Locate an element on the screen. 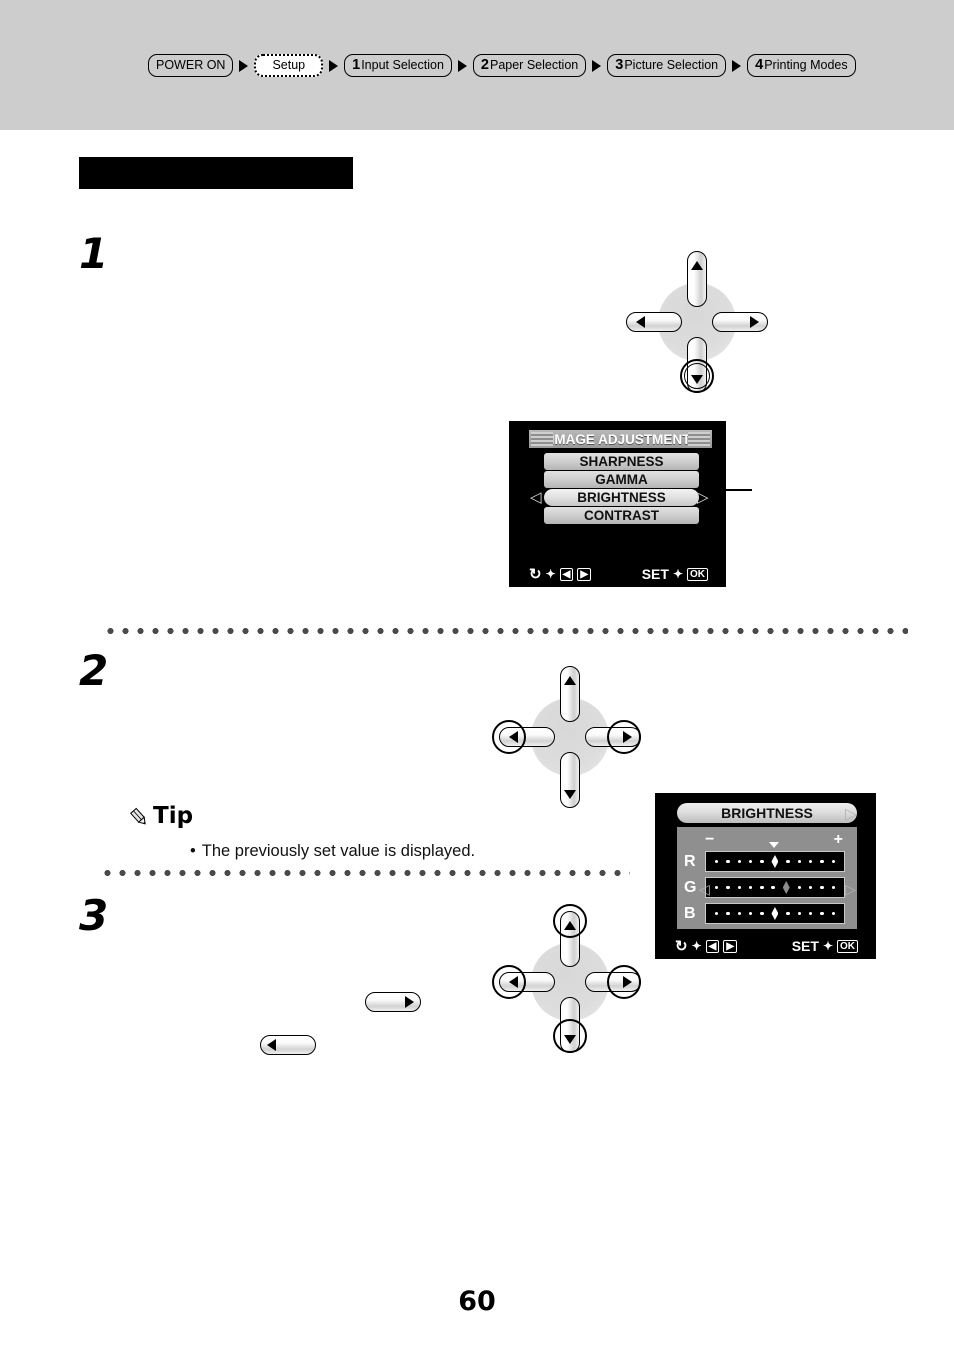  tip-body: • The previously set value is displayed. is located at coordinates (332, 851).